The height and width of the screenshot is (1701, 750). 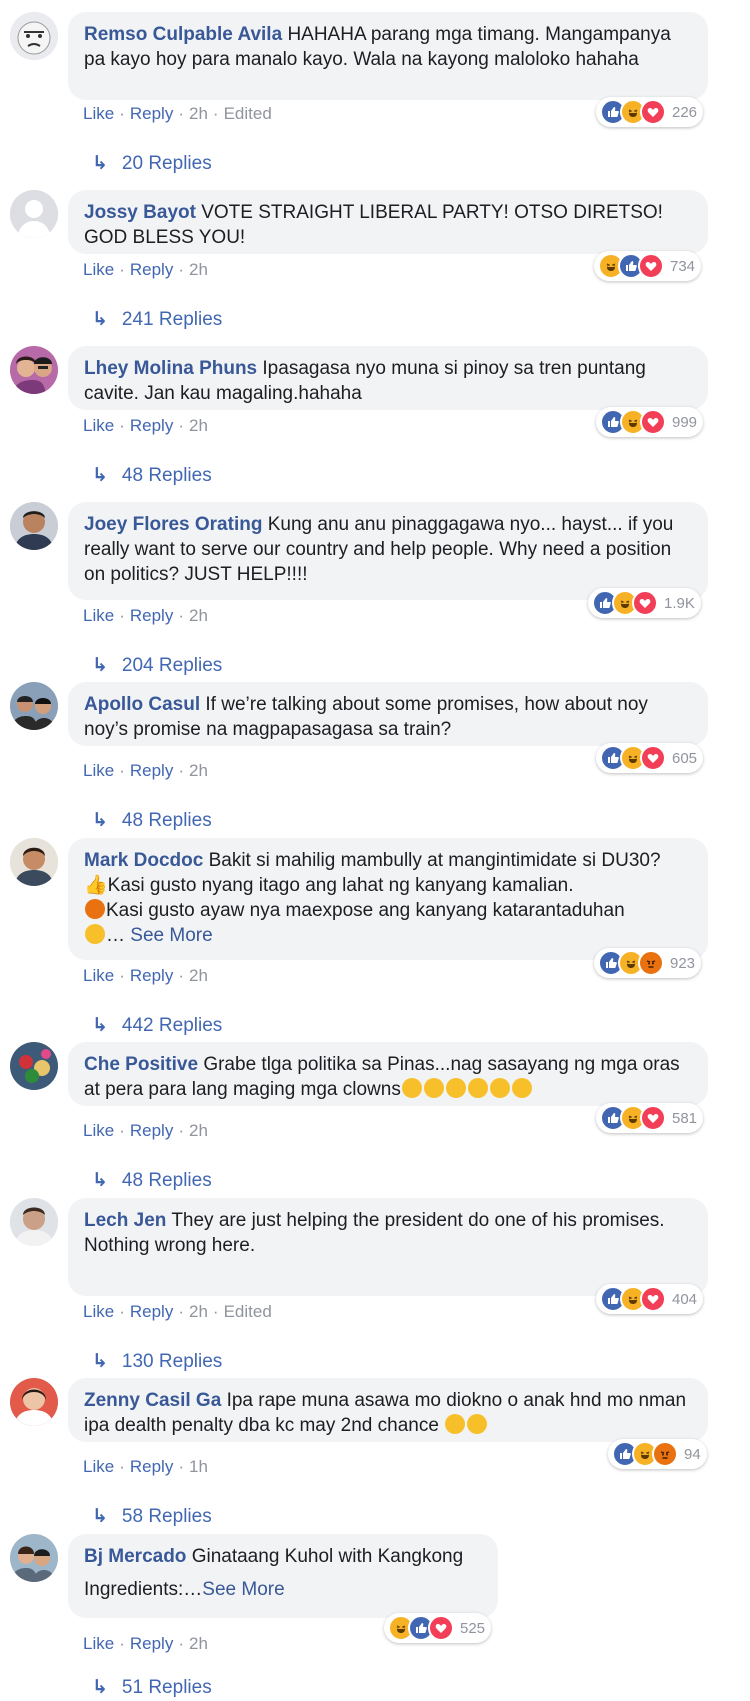 I want to click on view-replies-link: ↳ 51 Replies, so click(x=152, y=1687).